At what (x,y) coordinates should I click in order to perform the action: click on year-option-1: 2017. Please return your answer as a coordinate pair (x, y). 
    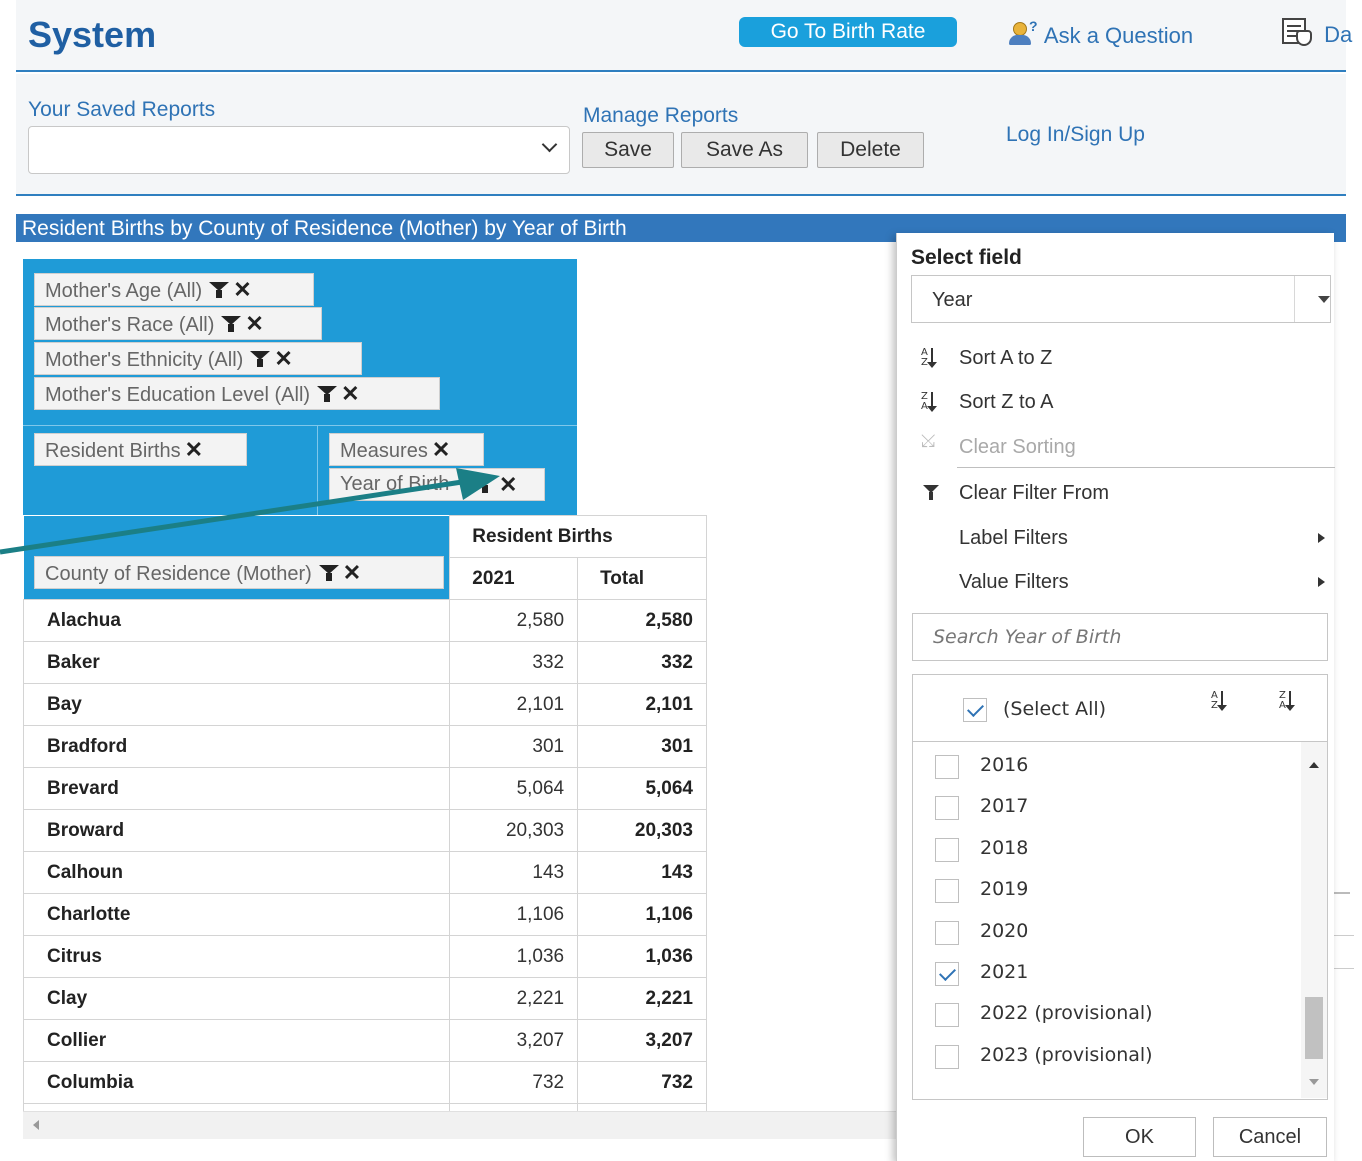
    Looking at the image, I should click on (1108, 807).